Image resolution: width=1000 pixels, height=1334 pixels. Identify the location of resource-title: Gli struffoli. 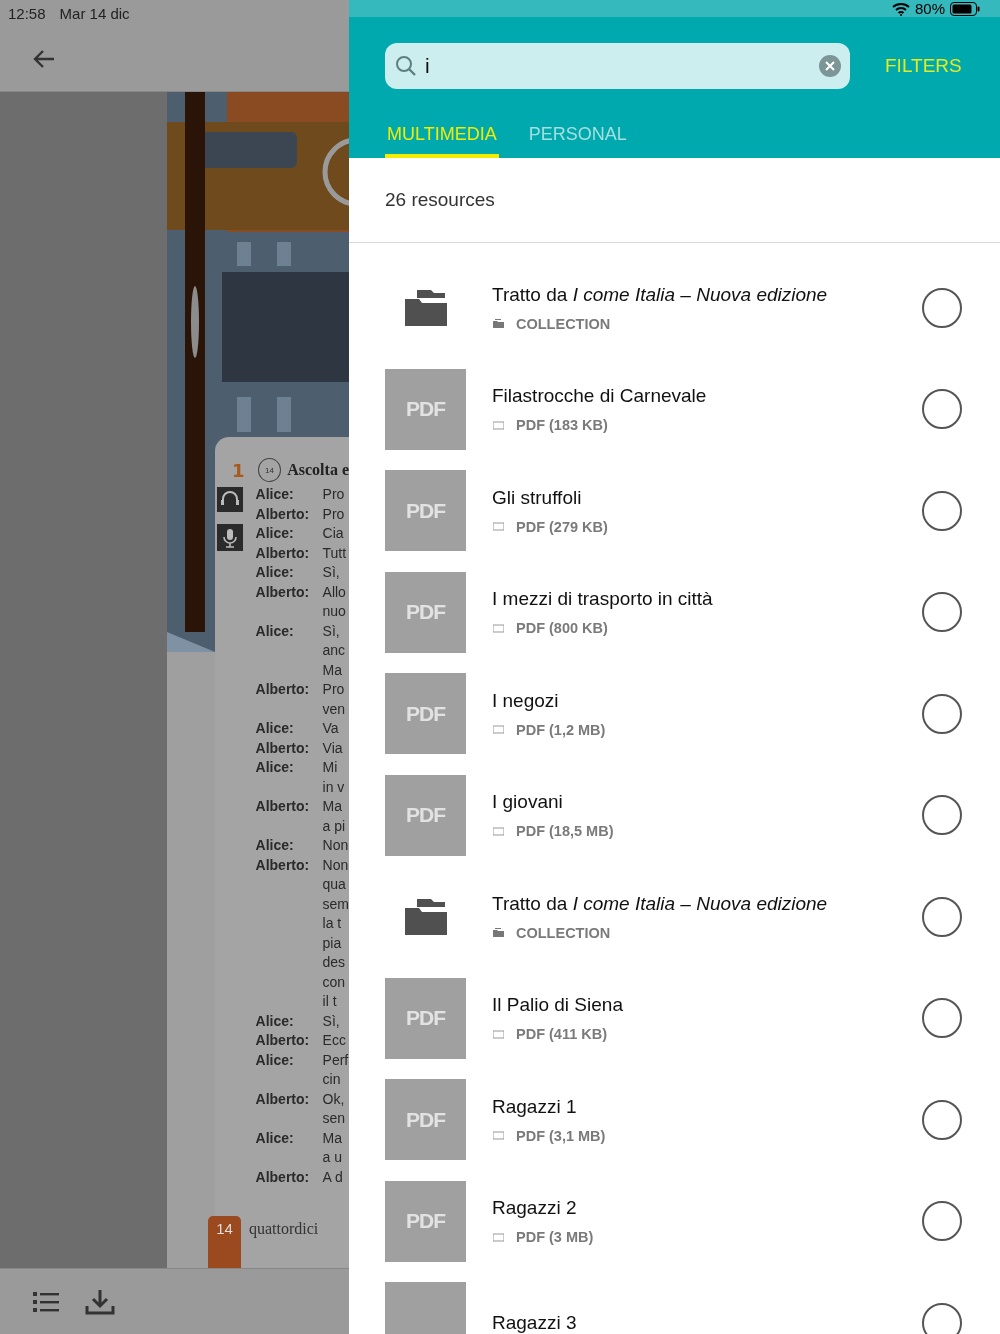
(537, 497).